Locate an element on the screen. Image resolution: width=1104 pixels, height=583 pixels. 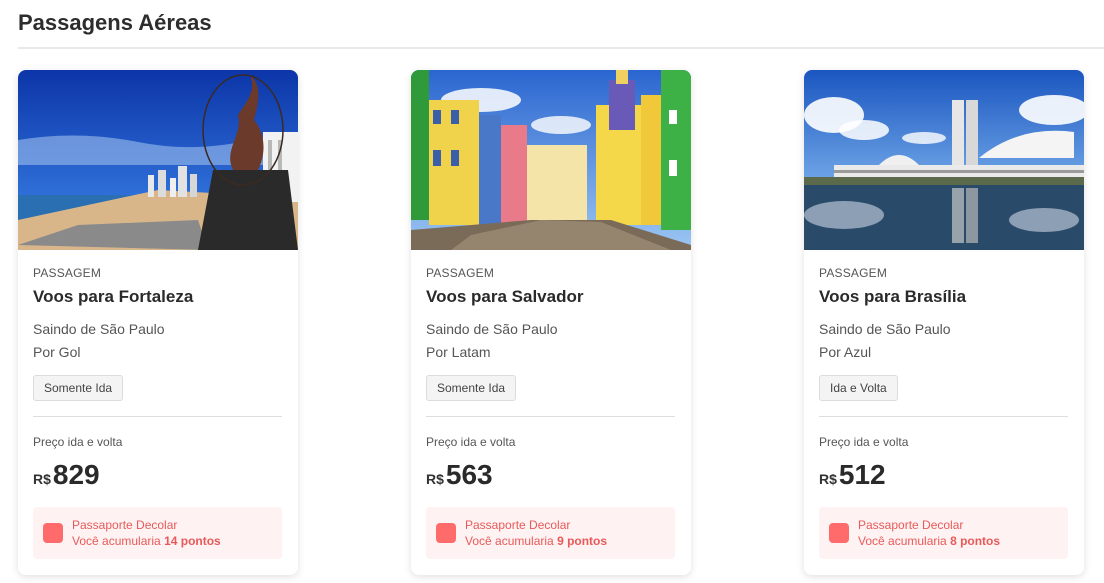
loyalty-points: 8 pontos is located at coordinates (975, 541).